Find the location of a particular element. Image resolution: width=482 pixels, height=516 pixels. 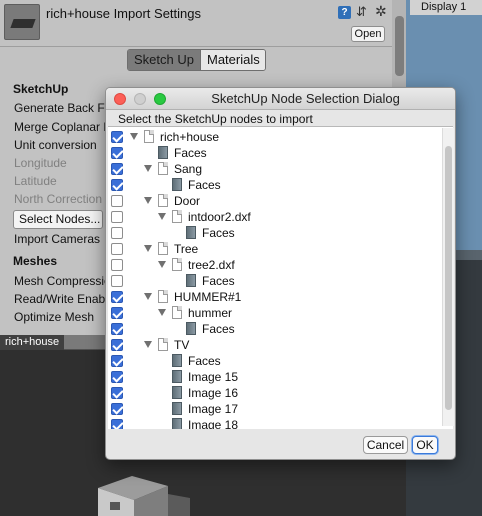

import-cameras-label: Import Cameras is located at coordinates (57, 239).